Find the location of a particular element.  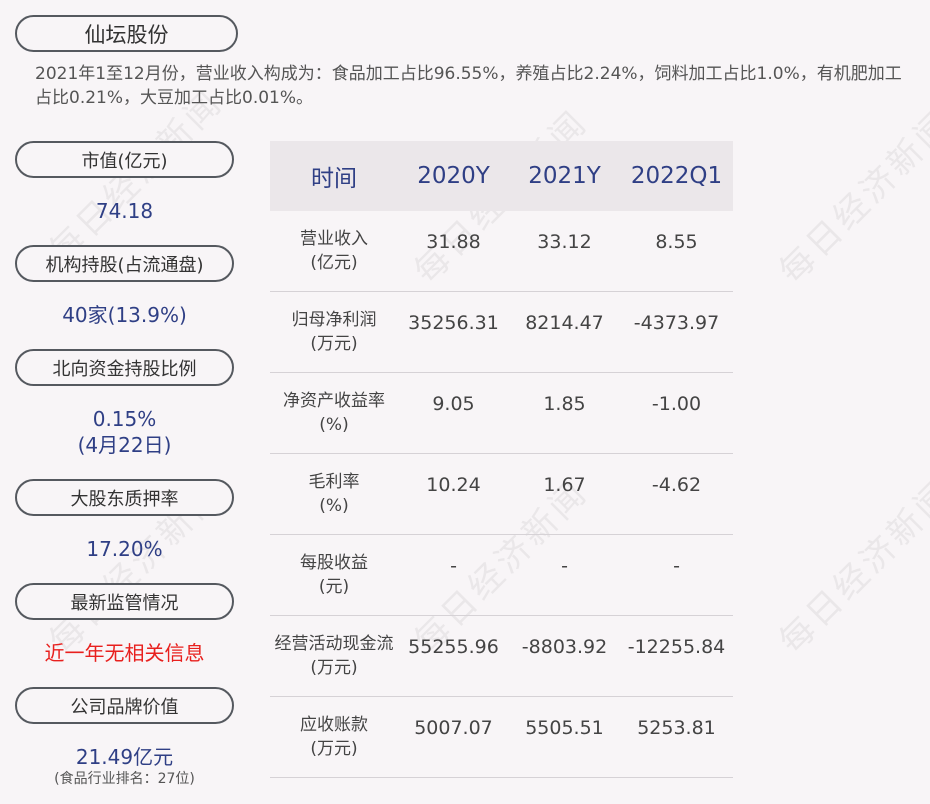

cell-value: 10.24 is located at coordinates (453, 485).